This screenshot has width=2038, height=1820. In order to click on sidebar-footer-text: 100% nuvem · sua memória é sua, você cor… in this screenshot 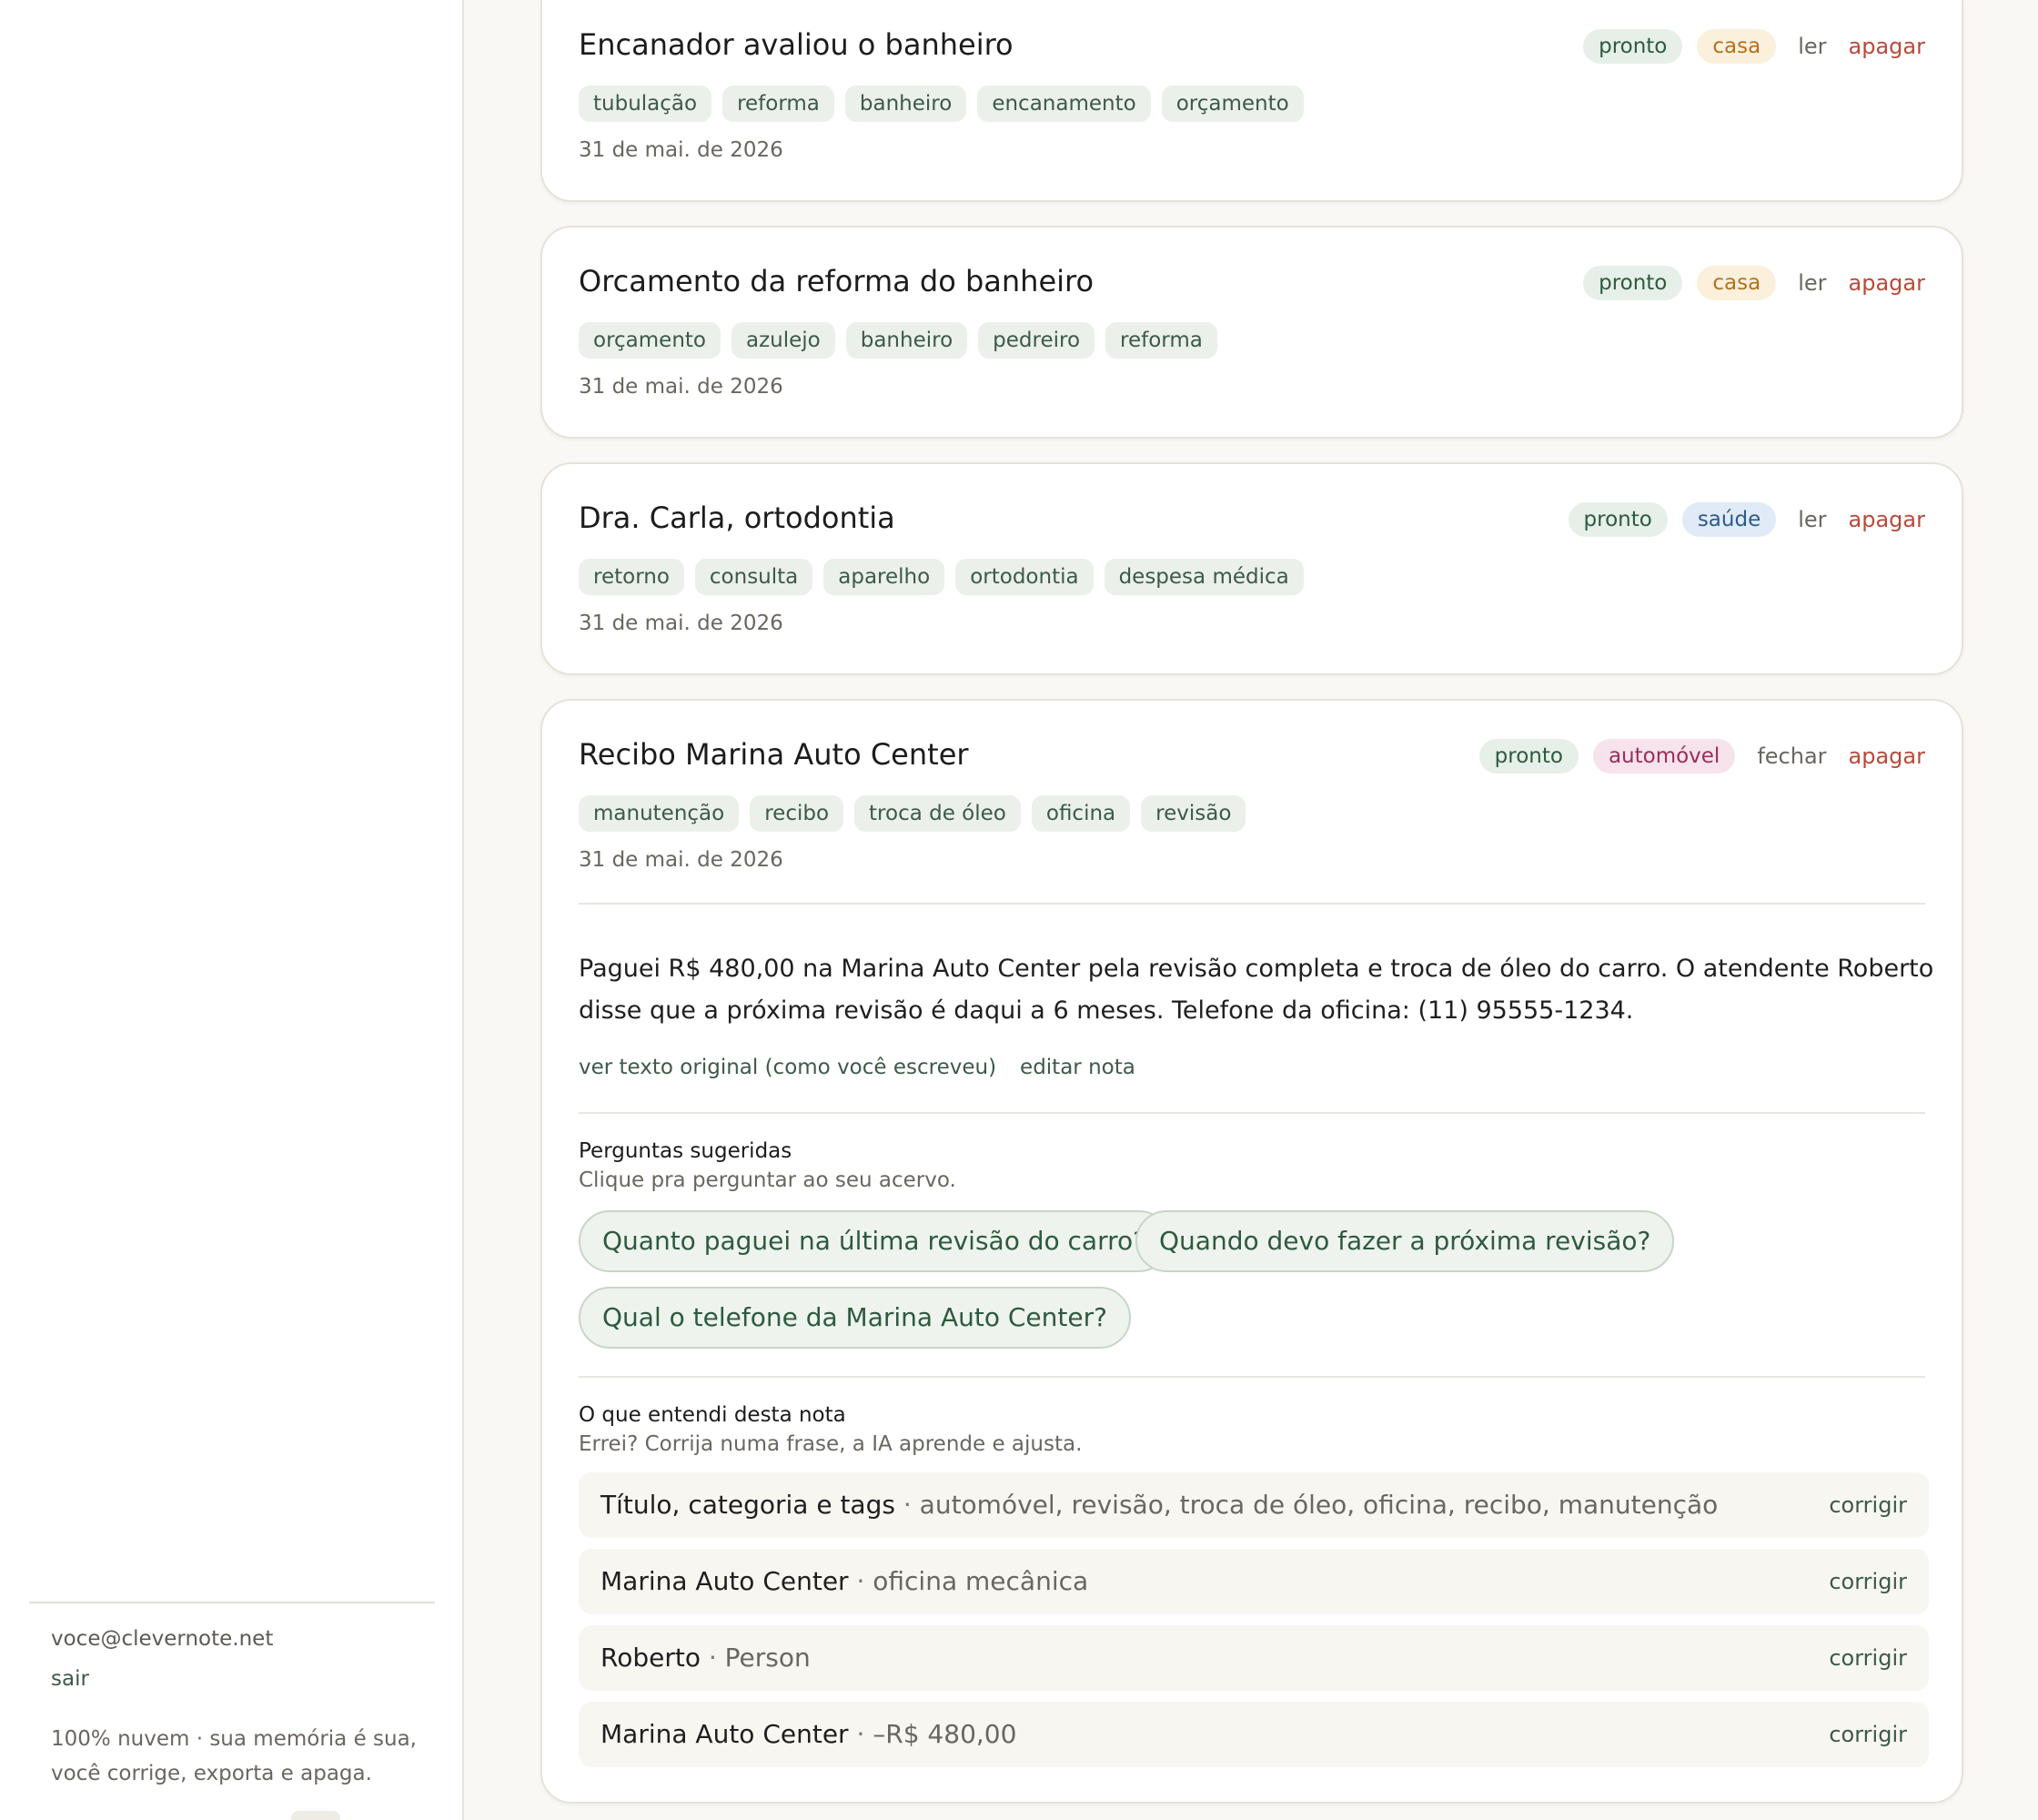, I will do `click(234, 1756)`.